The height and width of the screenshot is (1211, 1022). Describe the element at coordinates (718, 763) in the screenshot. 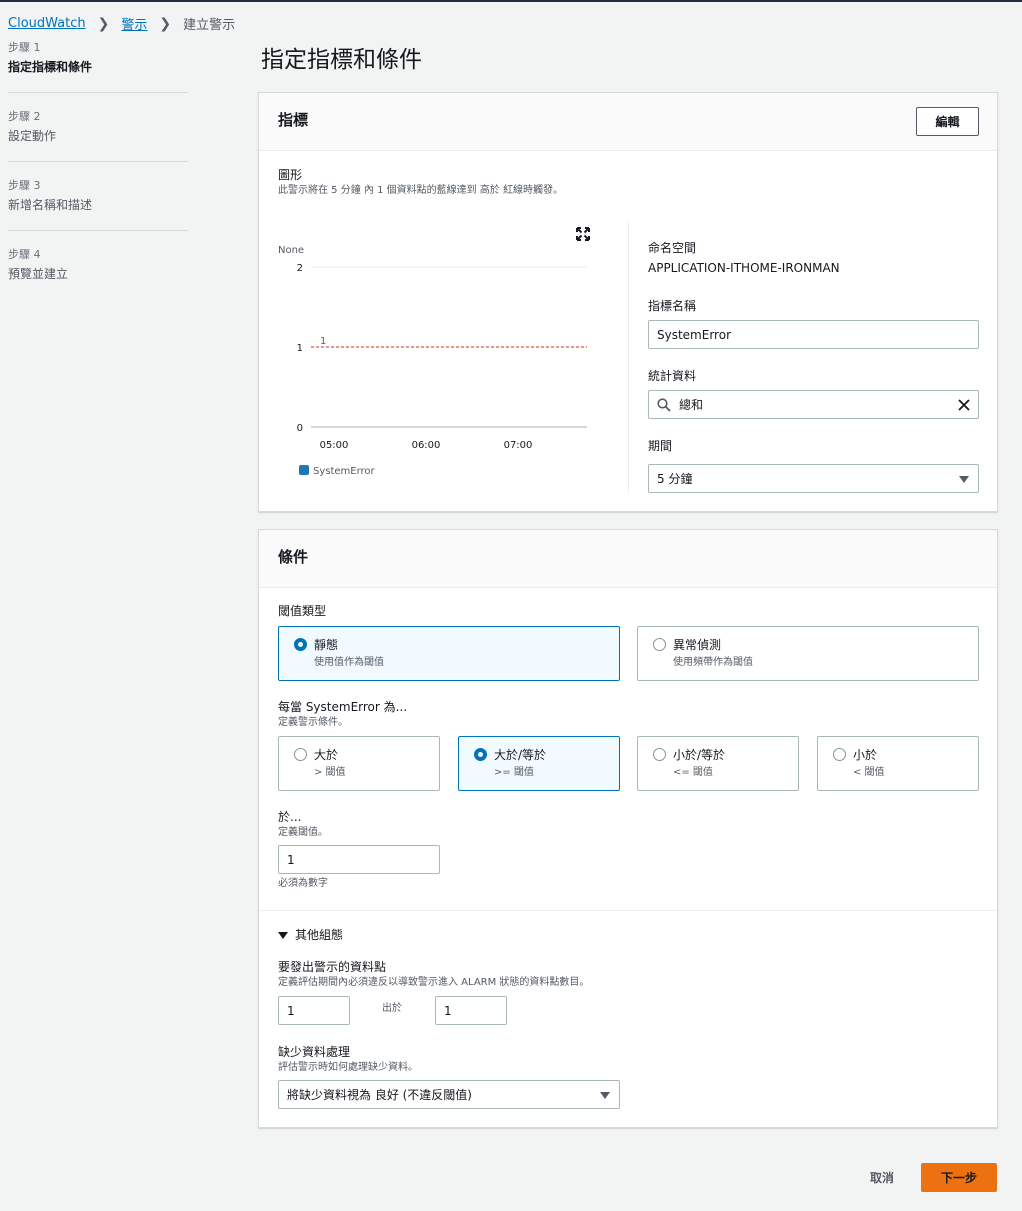

I see `operator-lower-equal: 小於/等於 <= 閾值` at that location.